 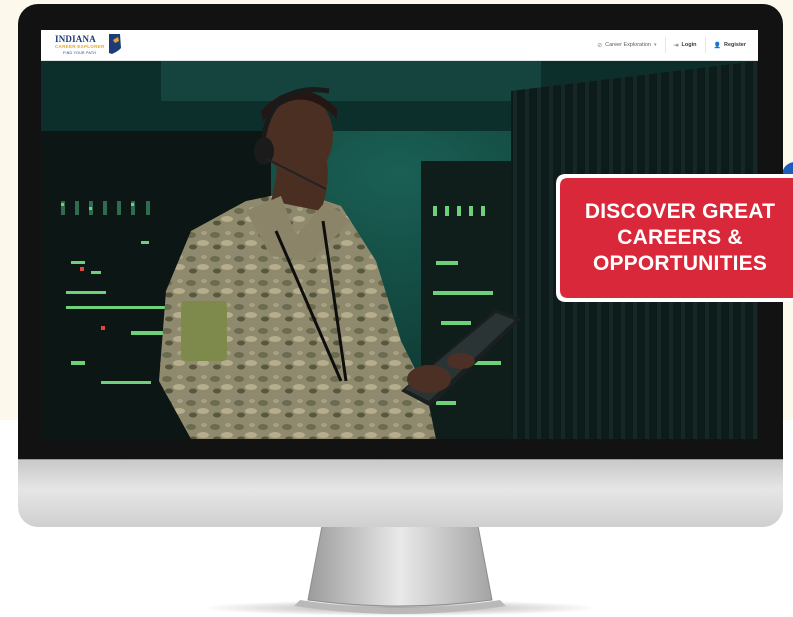 I want to click on banner-line-3: OPPORTUNITIES, so click(x=680, y=263).